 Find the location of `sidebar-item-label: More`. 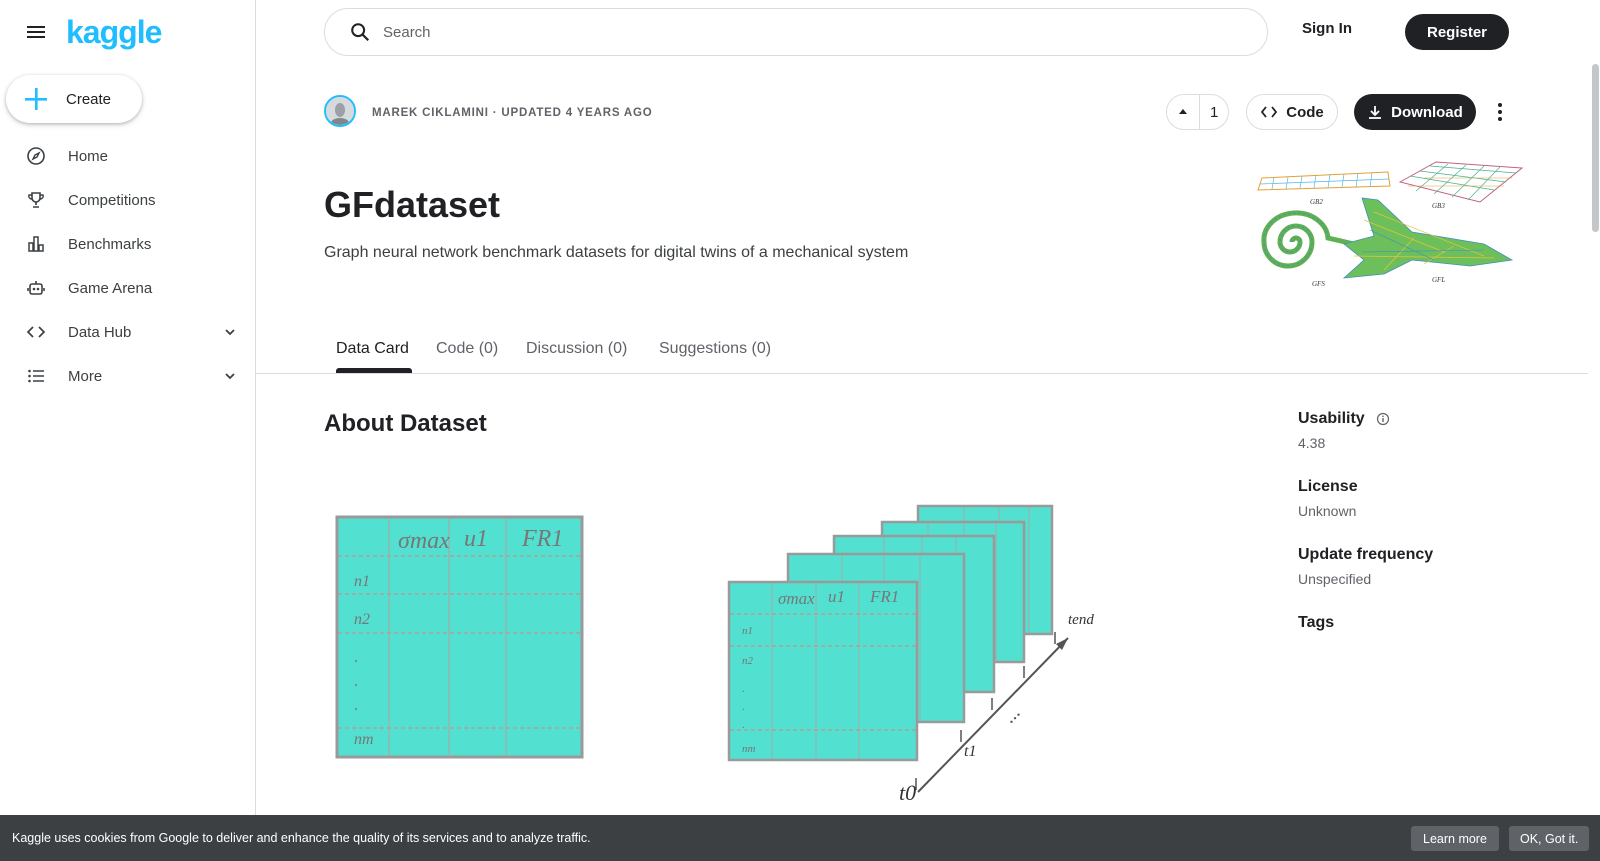

sidebar-item-label: More is located at coordinates (85, 376).